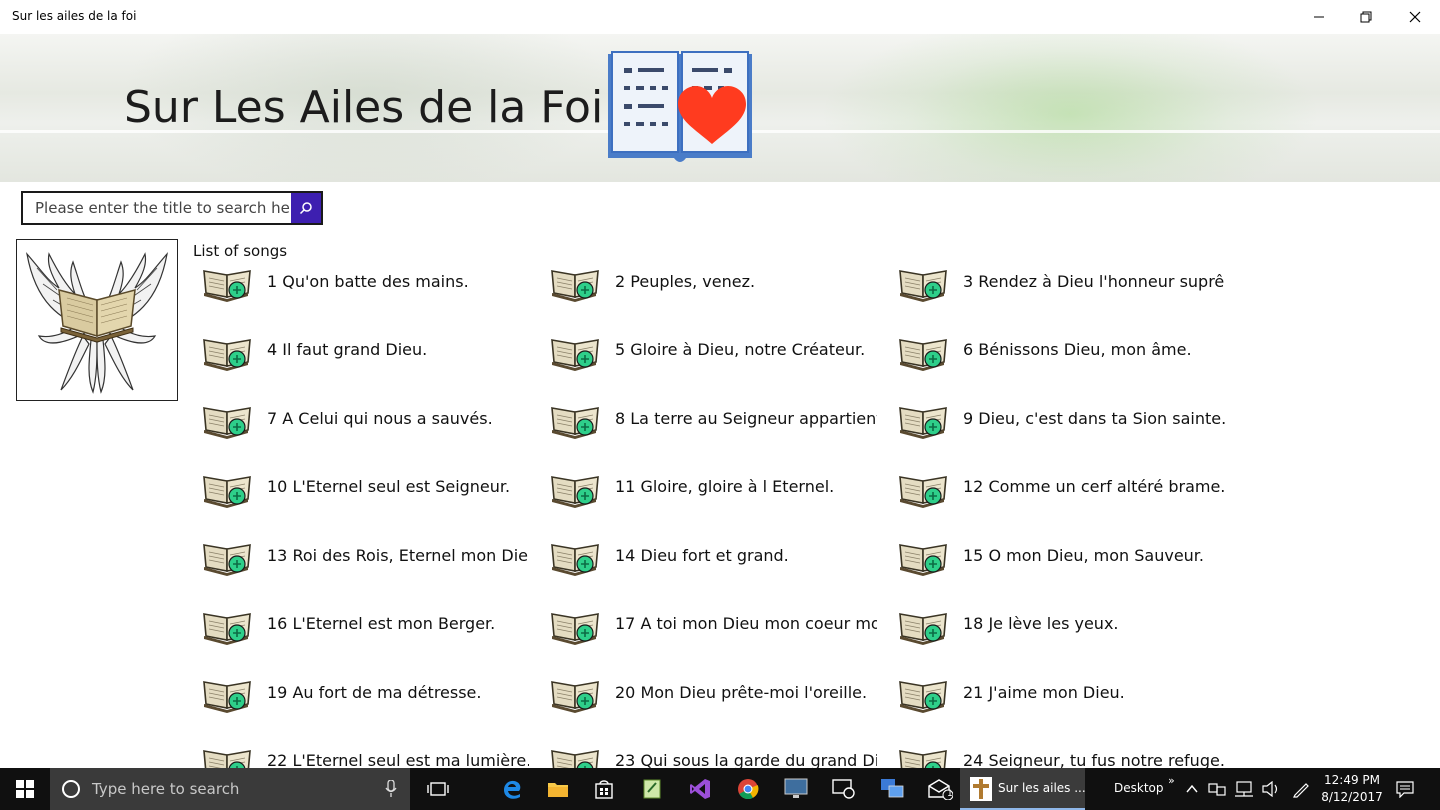  I want to click on song-list-item: 15 O mon Dieu, mon Sauveur., so click(1066, 555).